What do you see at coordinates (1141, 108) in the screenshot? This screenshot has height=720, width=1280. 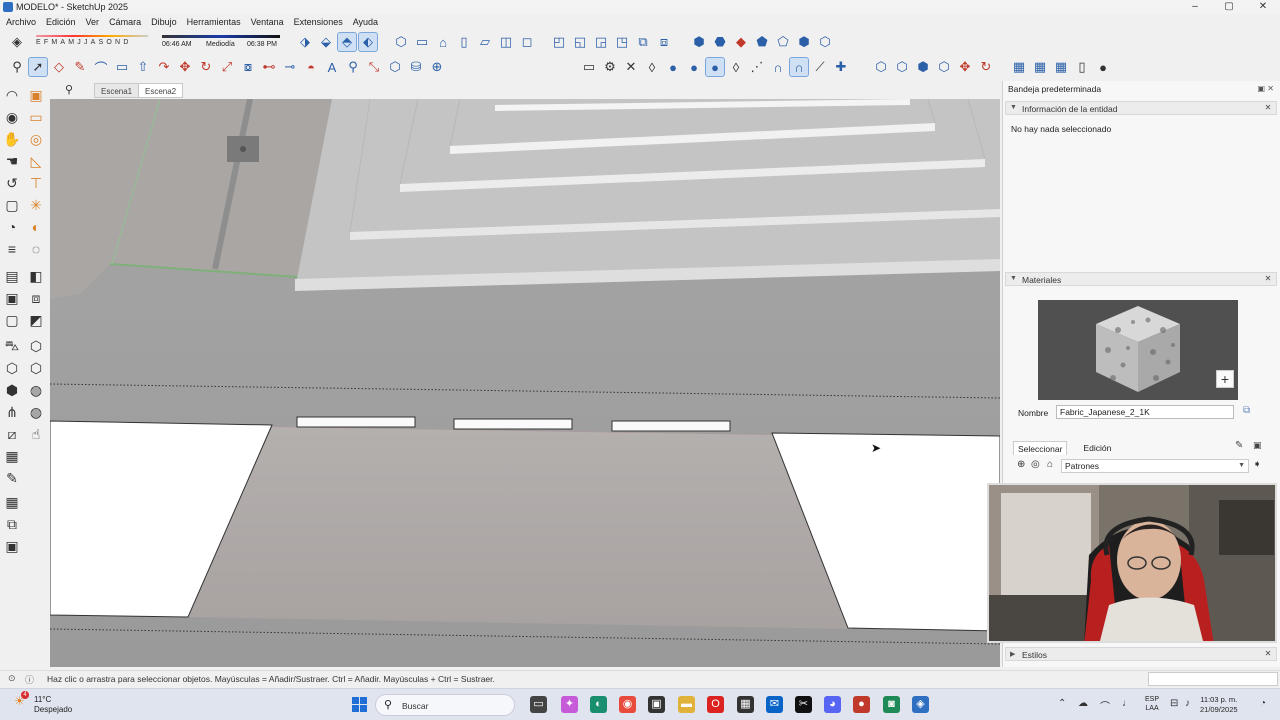 I see `entity-info-header: ▼ Información de la entidad ✕` at bounding box center [1141, 108].